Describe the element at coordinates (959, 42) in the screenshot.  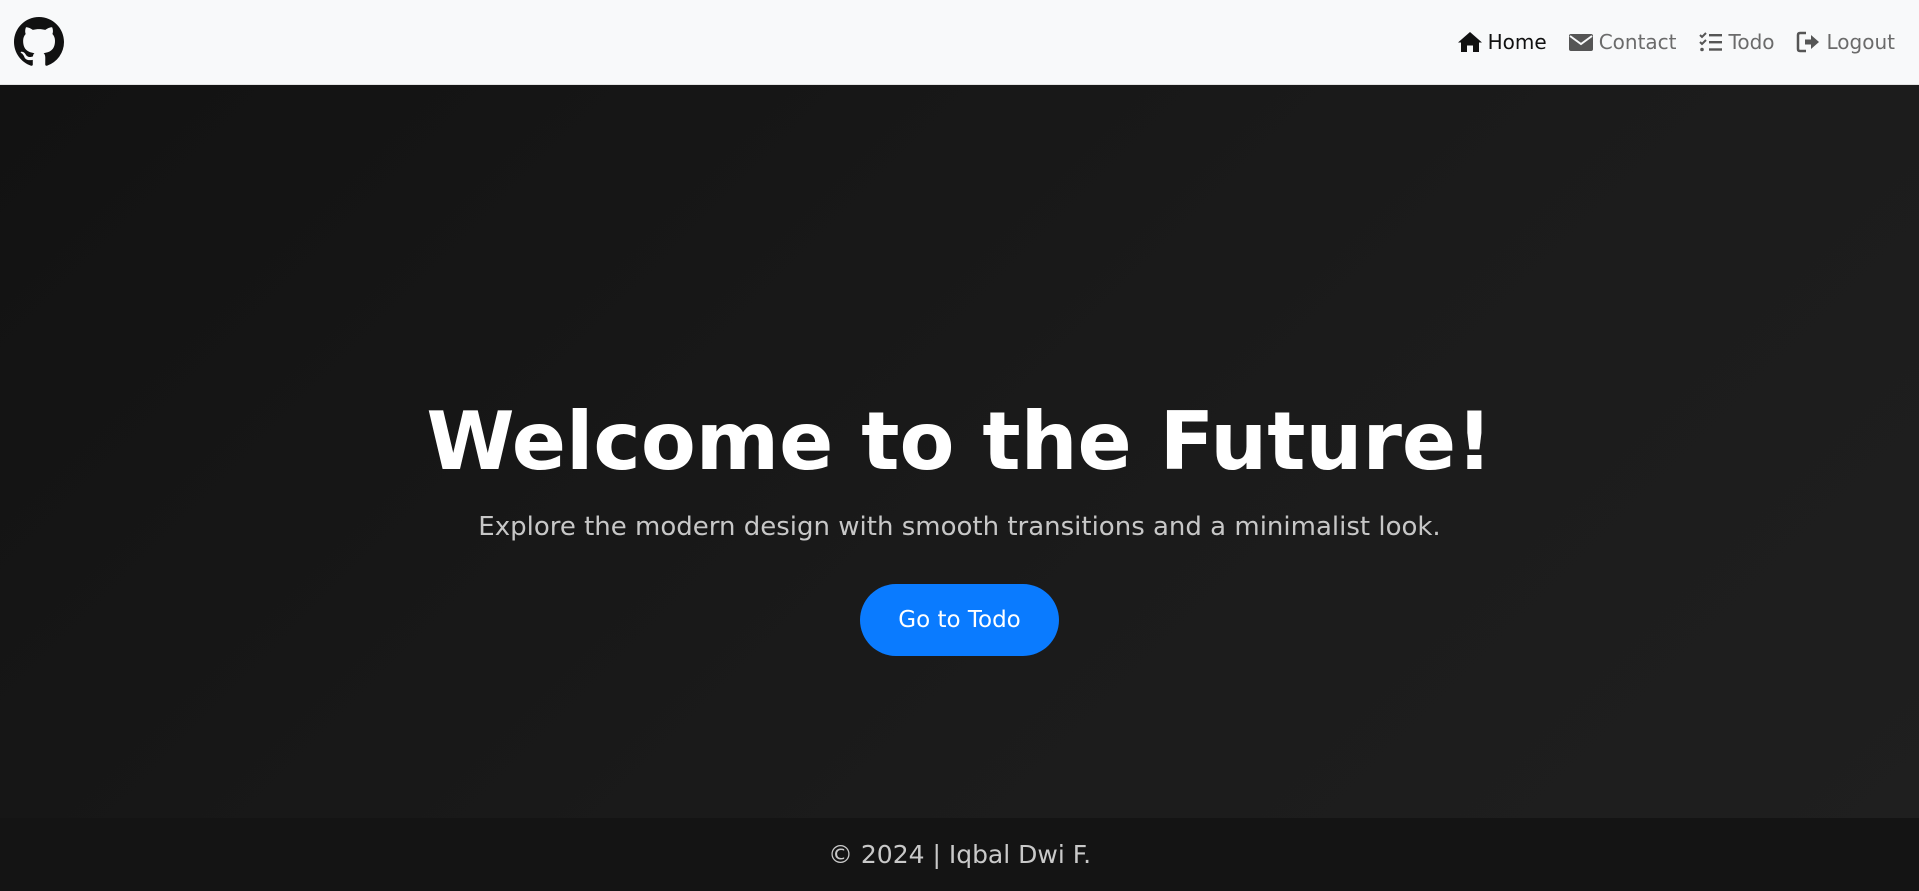
I see `top-navbar: Home Contact Todo Logout` at that location.